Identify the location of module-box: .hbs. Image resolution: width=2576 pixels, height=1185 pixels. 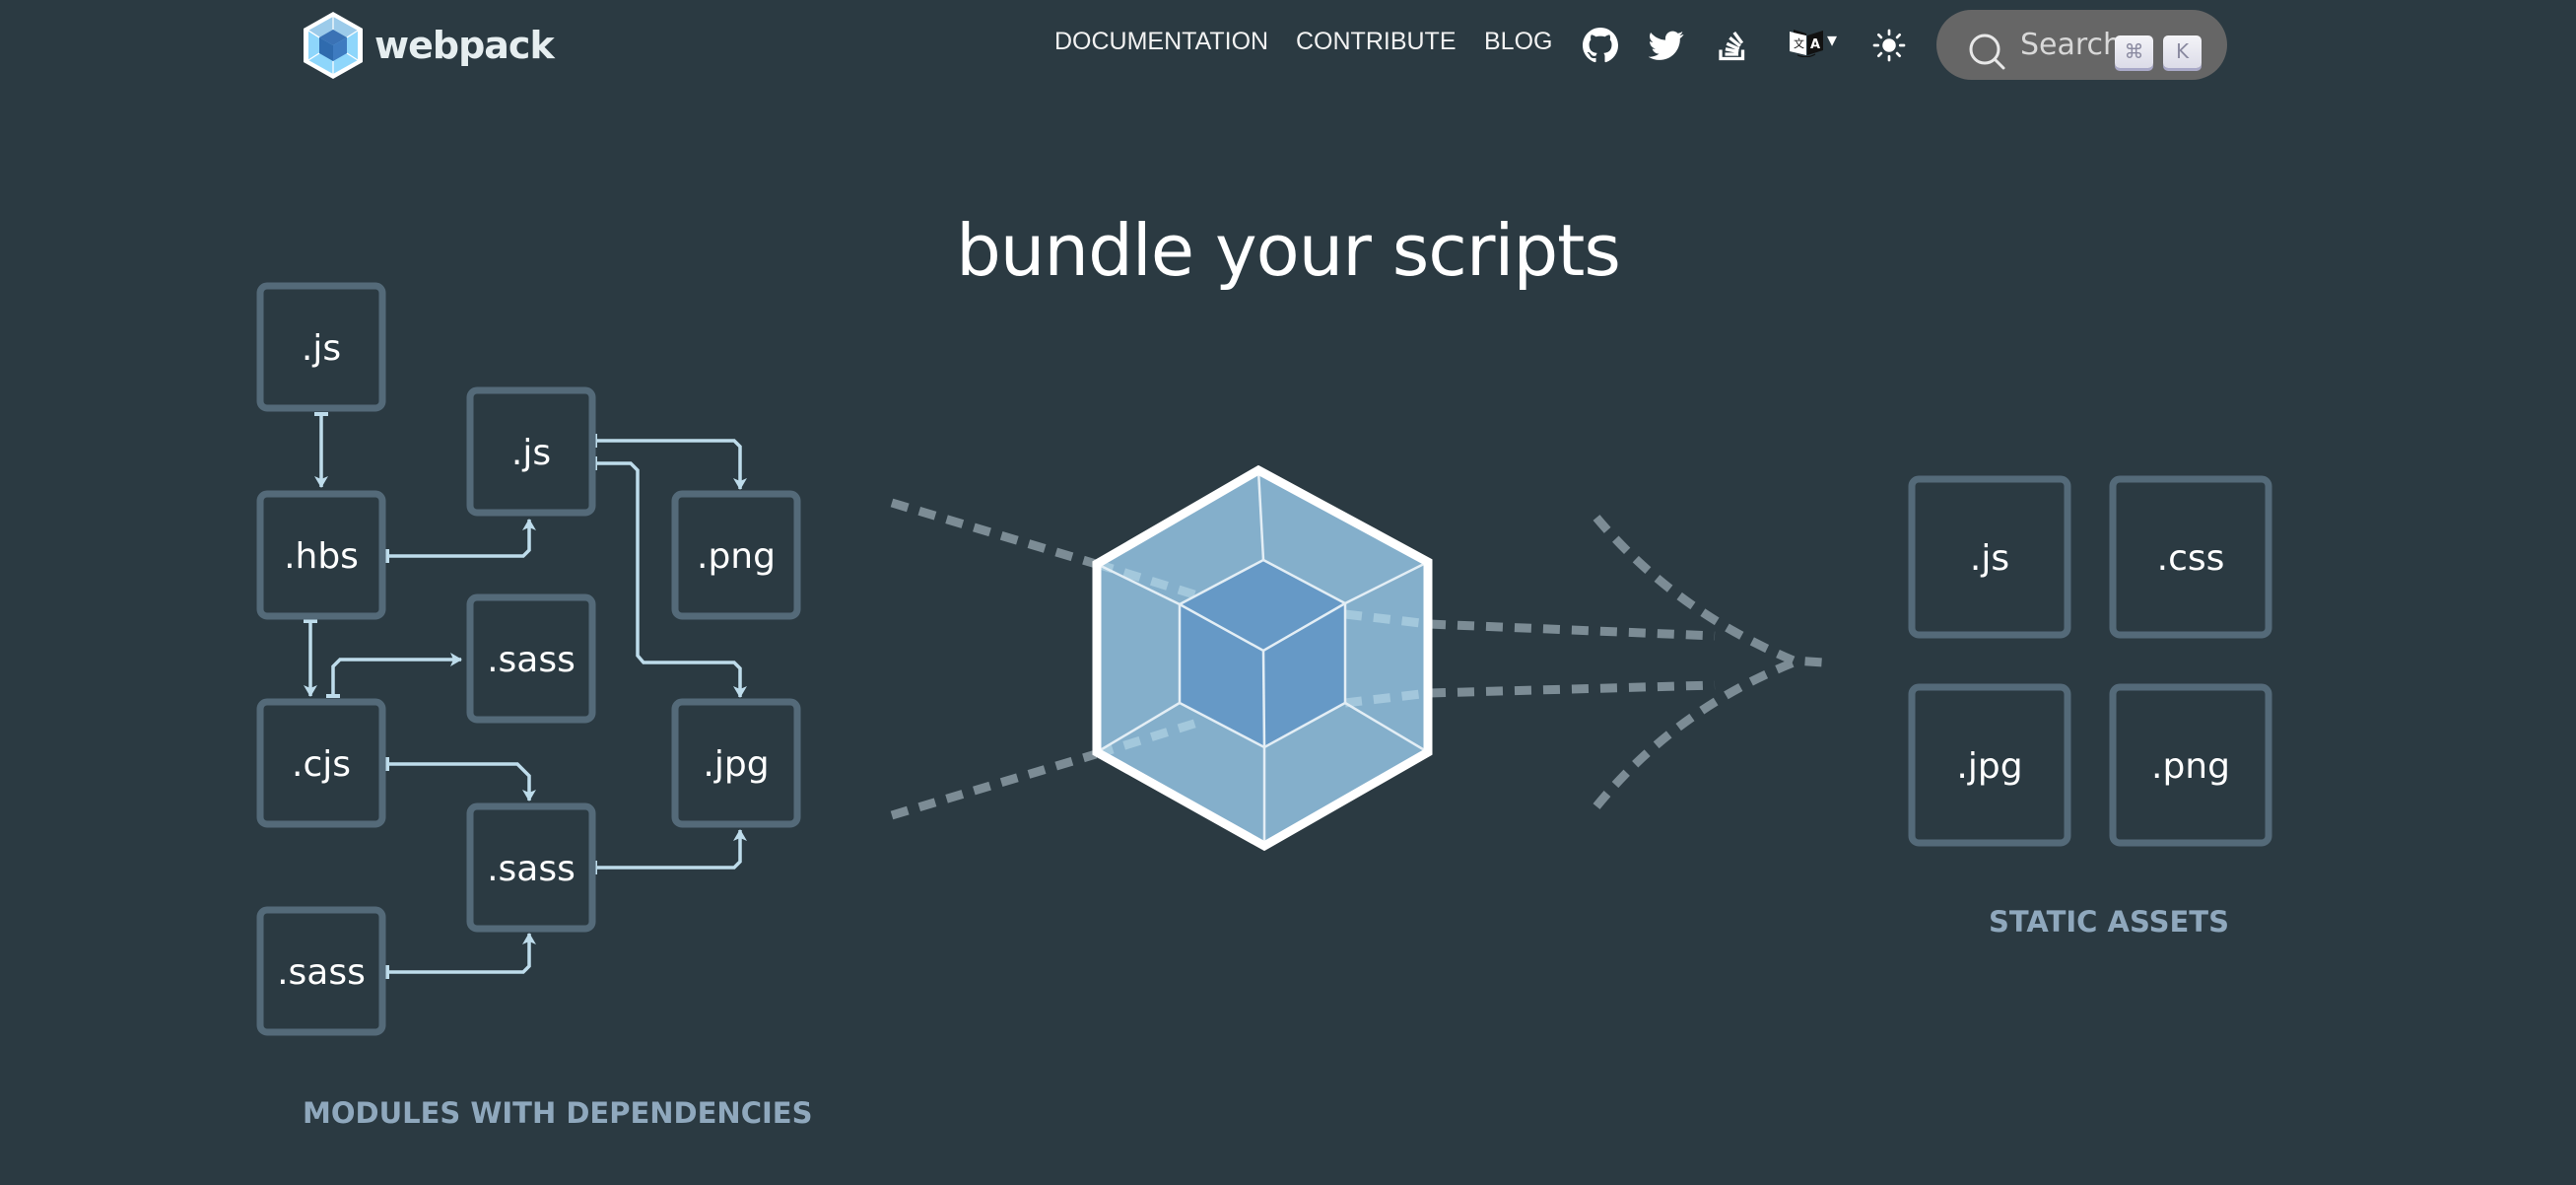
(321, 555).